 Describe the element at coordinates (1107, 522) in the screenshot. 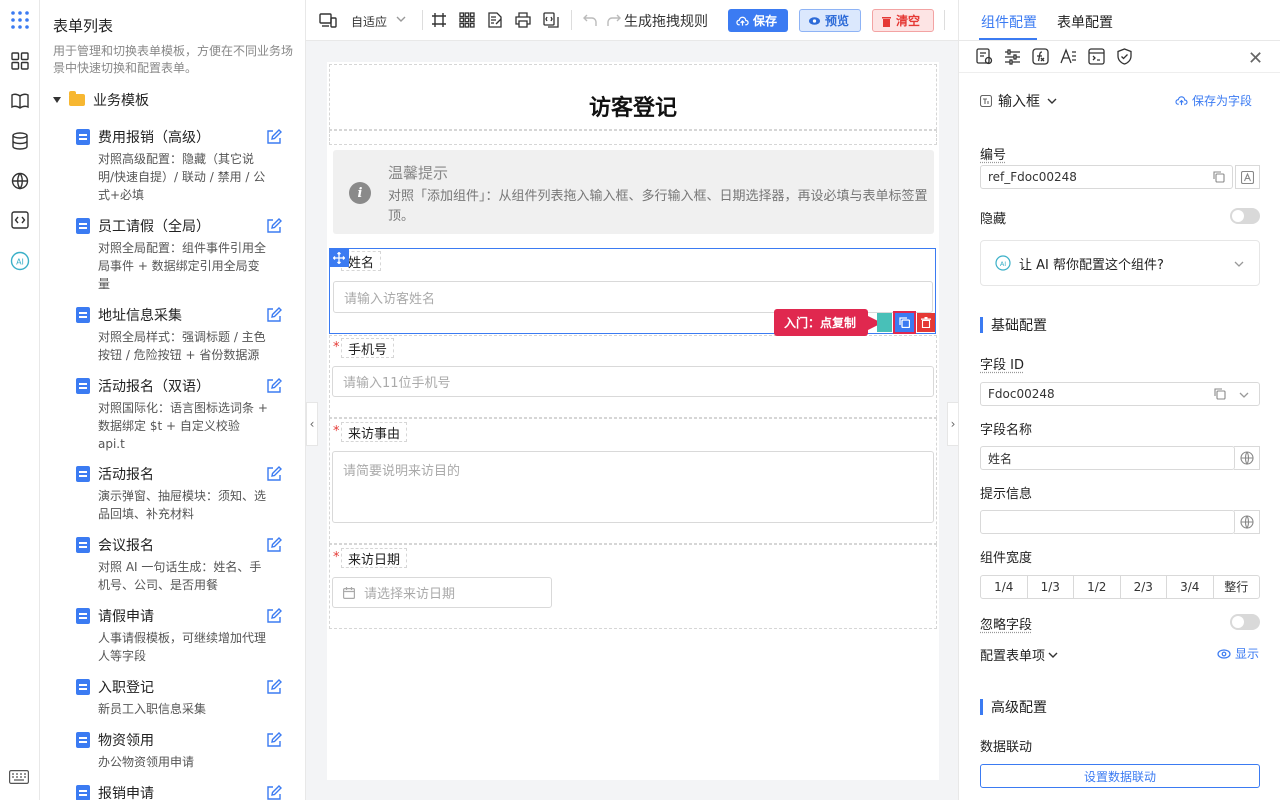

I see `hint-input` at that location.